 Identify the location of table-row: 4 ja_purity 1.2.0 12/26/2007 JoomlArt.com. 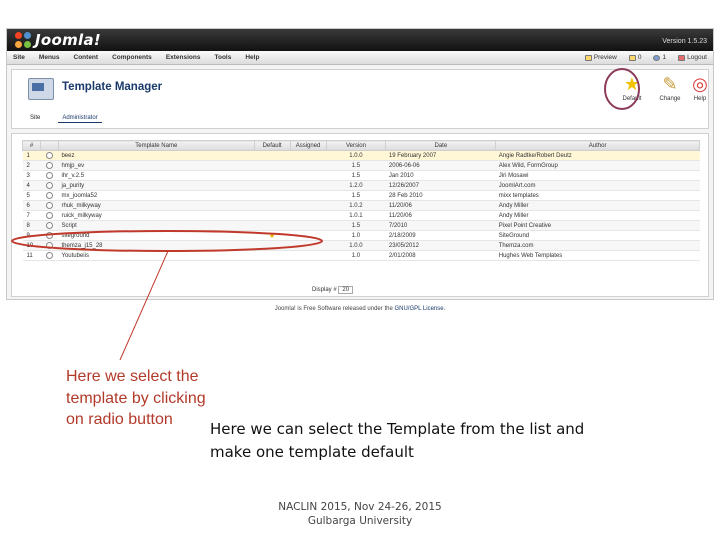
(361, 185).